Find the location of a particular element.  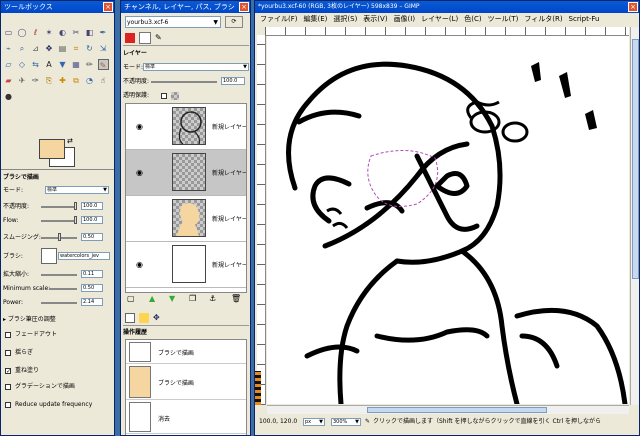

foreground-select-icon: ◧ is located at coordinates (89, 32).